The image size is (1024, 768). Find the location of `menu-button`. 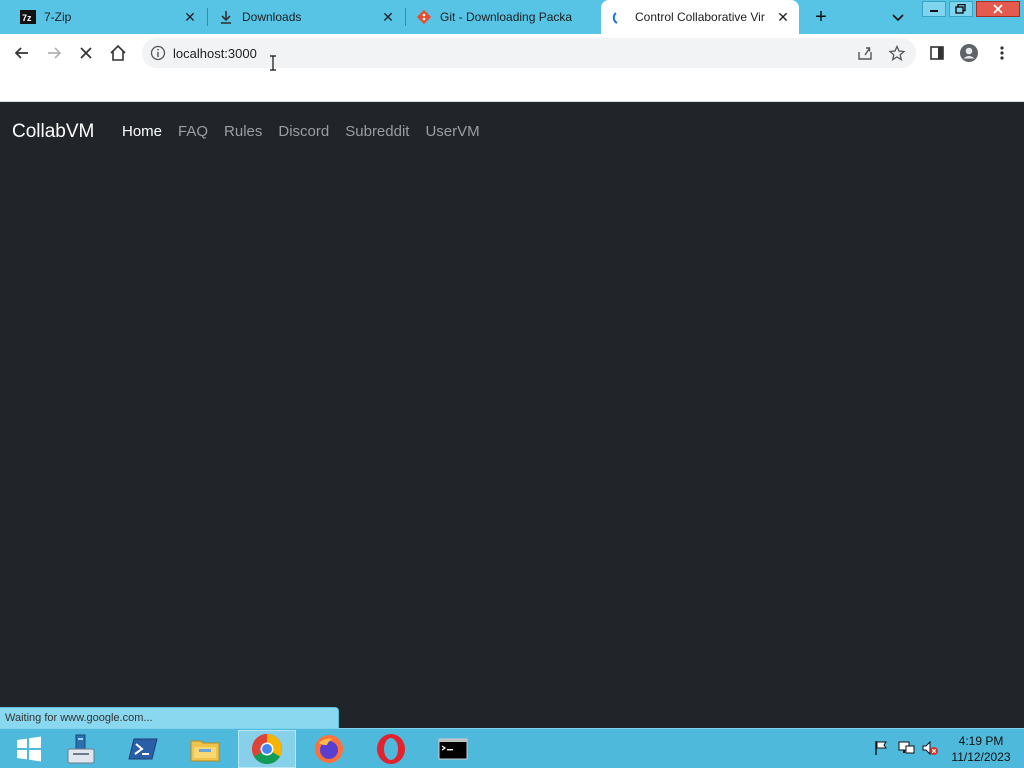

menu-button is located at coordinates (1002, 53).